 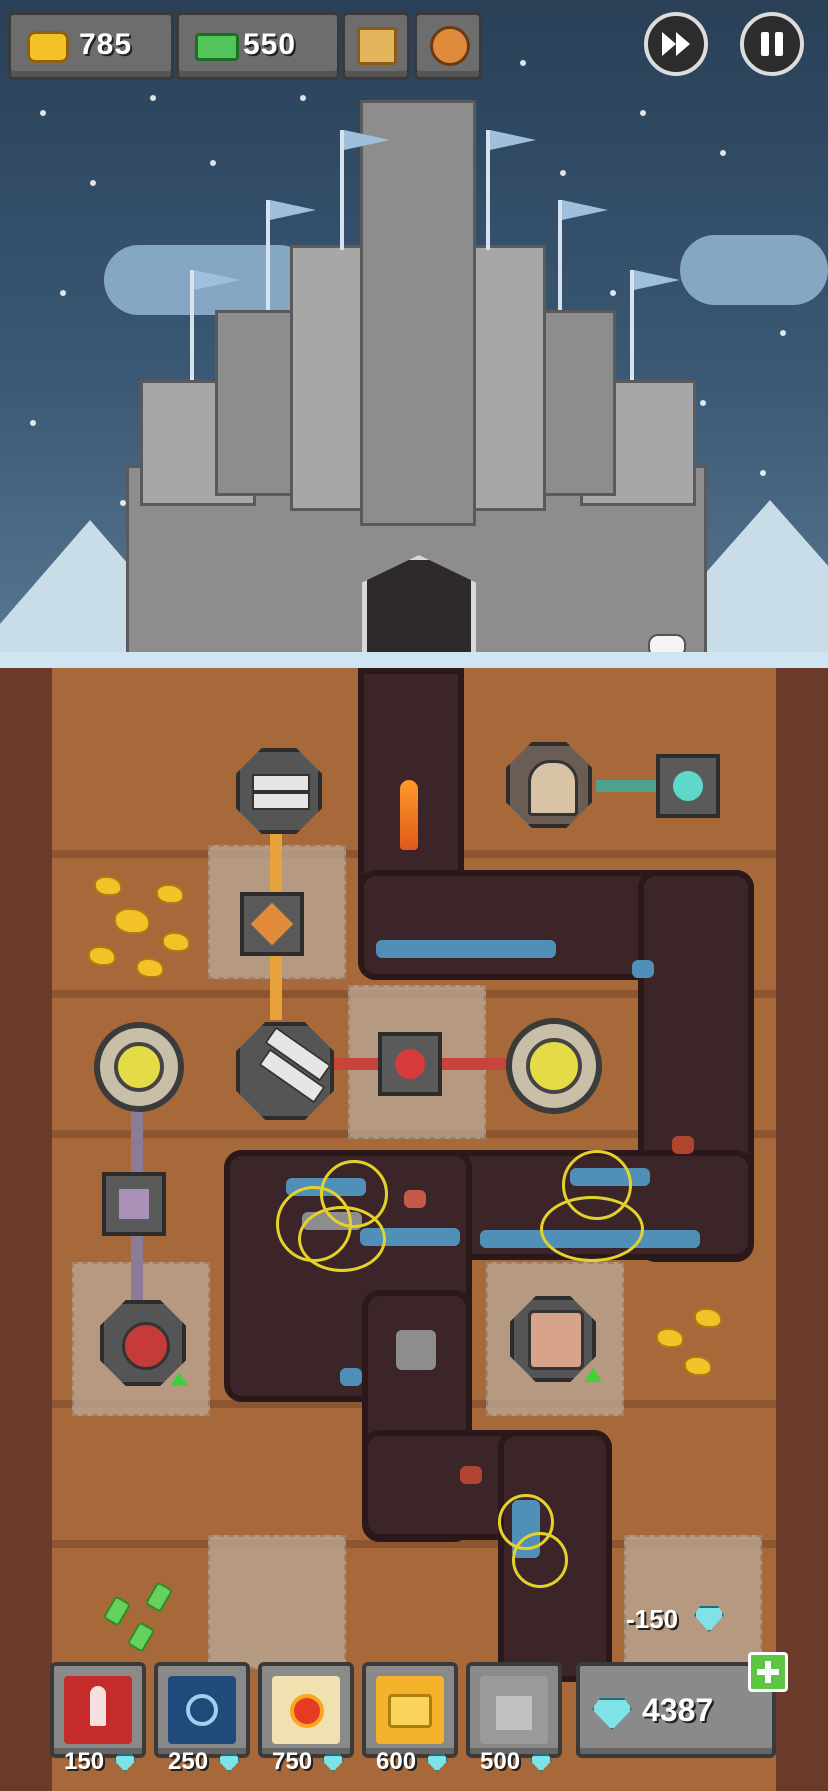 What do you see at coordinates (754, 270) in the screenshot?
I see `cloud` at bounding box center [754, 270].